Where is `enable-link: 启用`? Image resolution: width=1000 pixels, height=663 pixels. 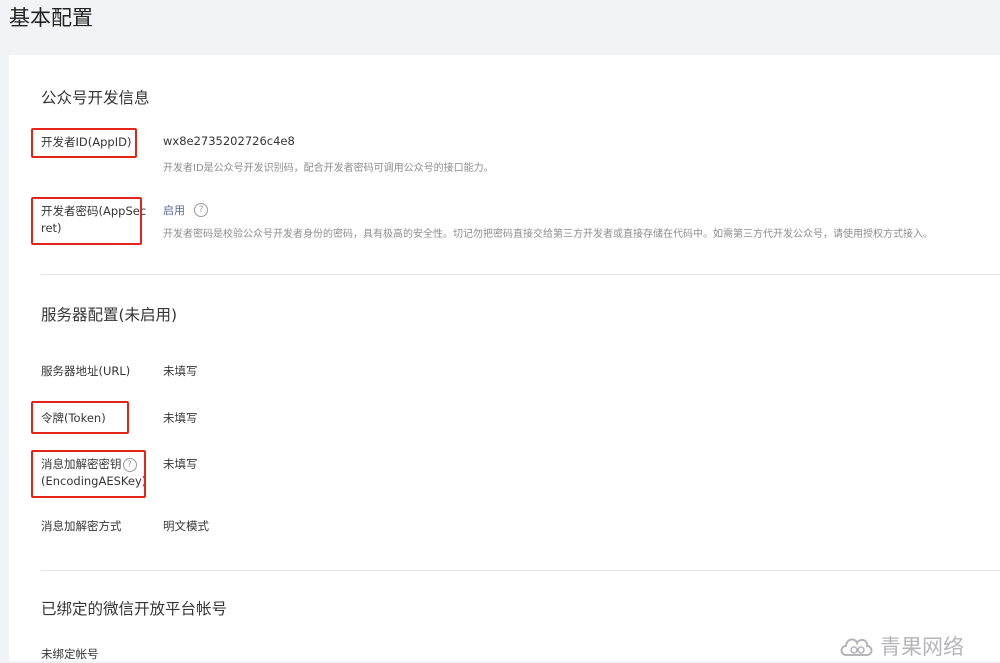 enable-link: 启用 is located at coordinates (174, 210).